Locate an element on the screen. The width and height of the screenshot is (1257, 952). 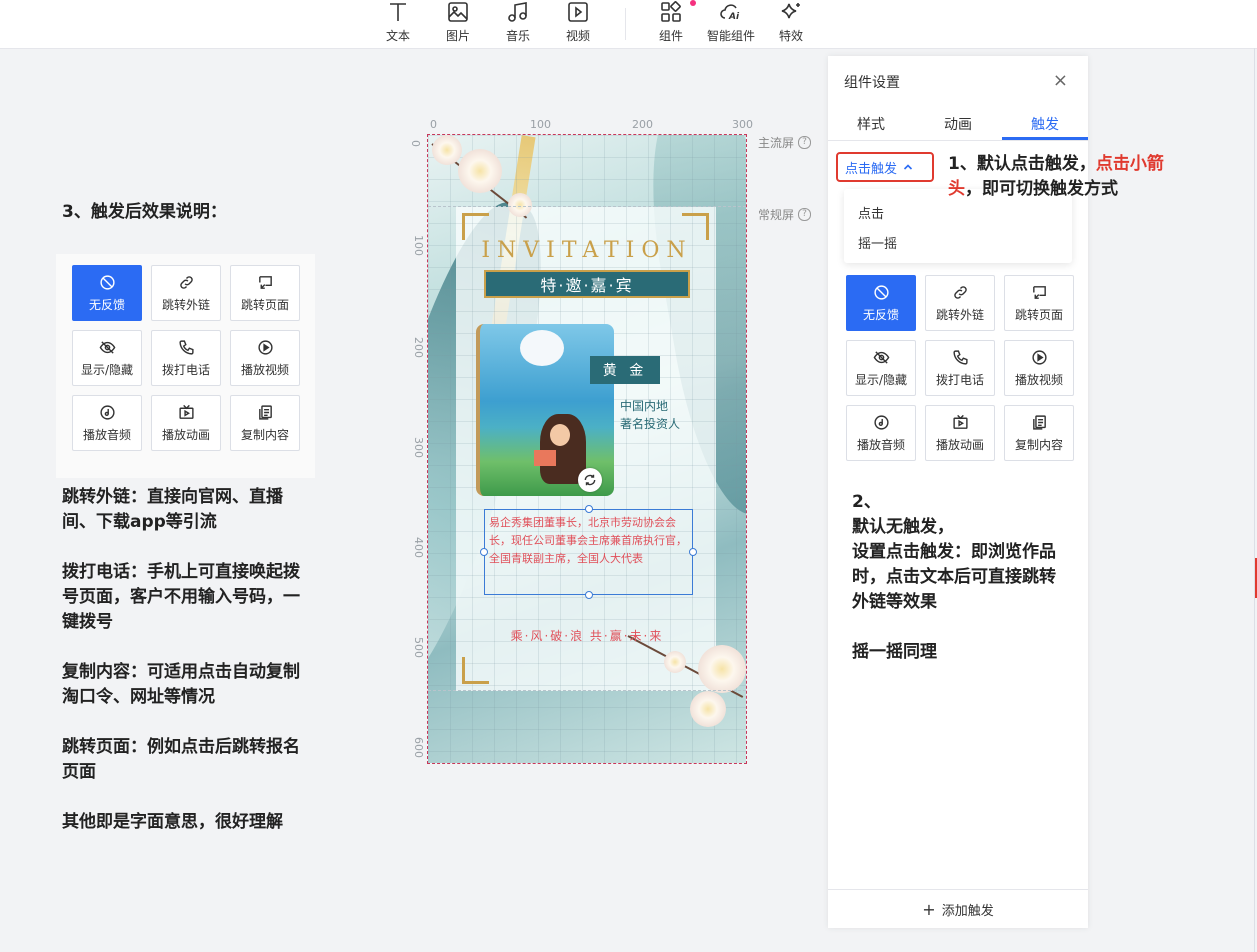
components-icon is located at coordinates (671, 11).